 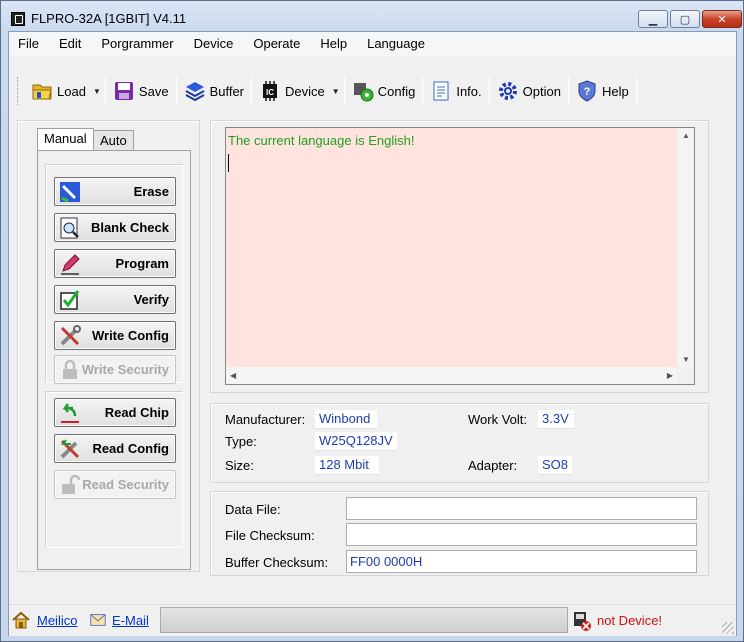 I want to click on floppy-icon, so click(x=123, y=91).